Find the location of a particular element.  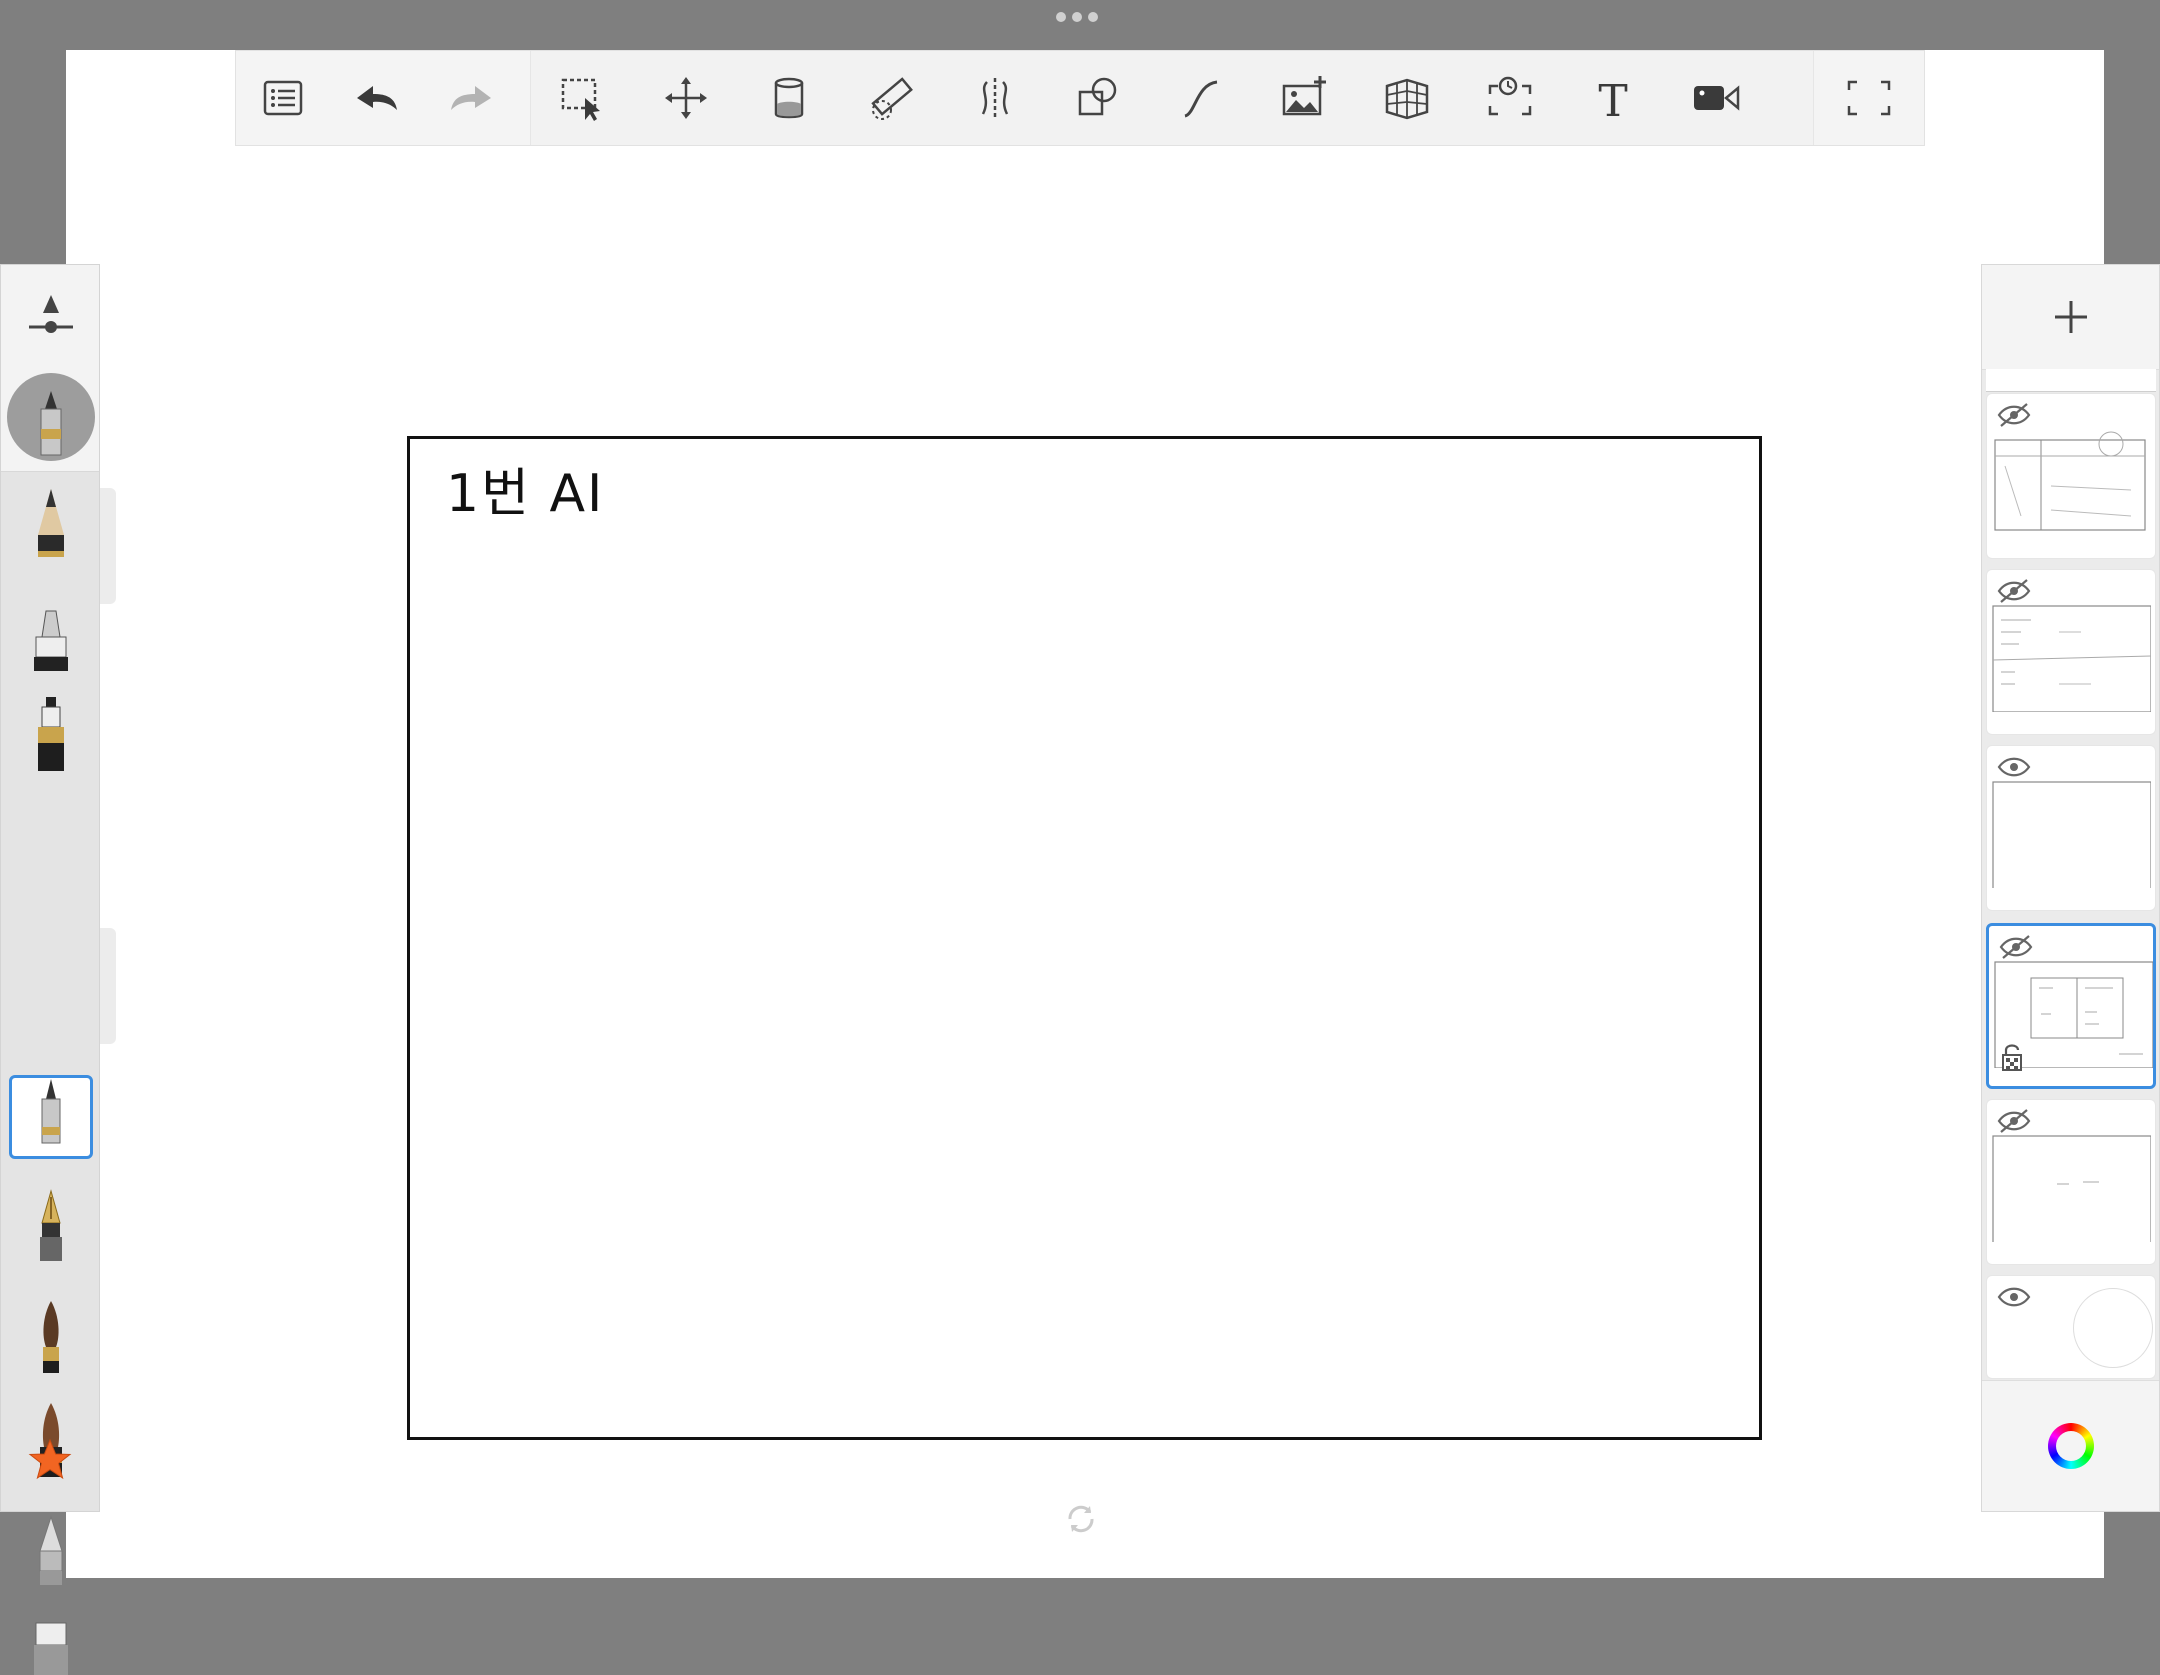

paintbrush-icon is located at coordinates (51, 1337).